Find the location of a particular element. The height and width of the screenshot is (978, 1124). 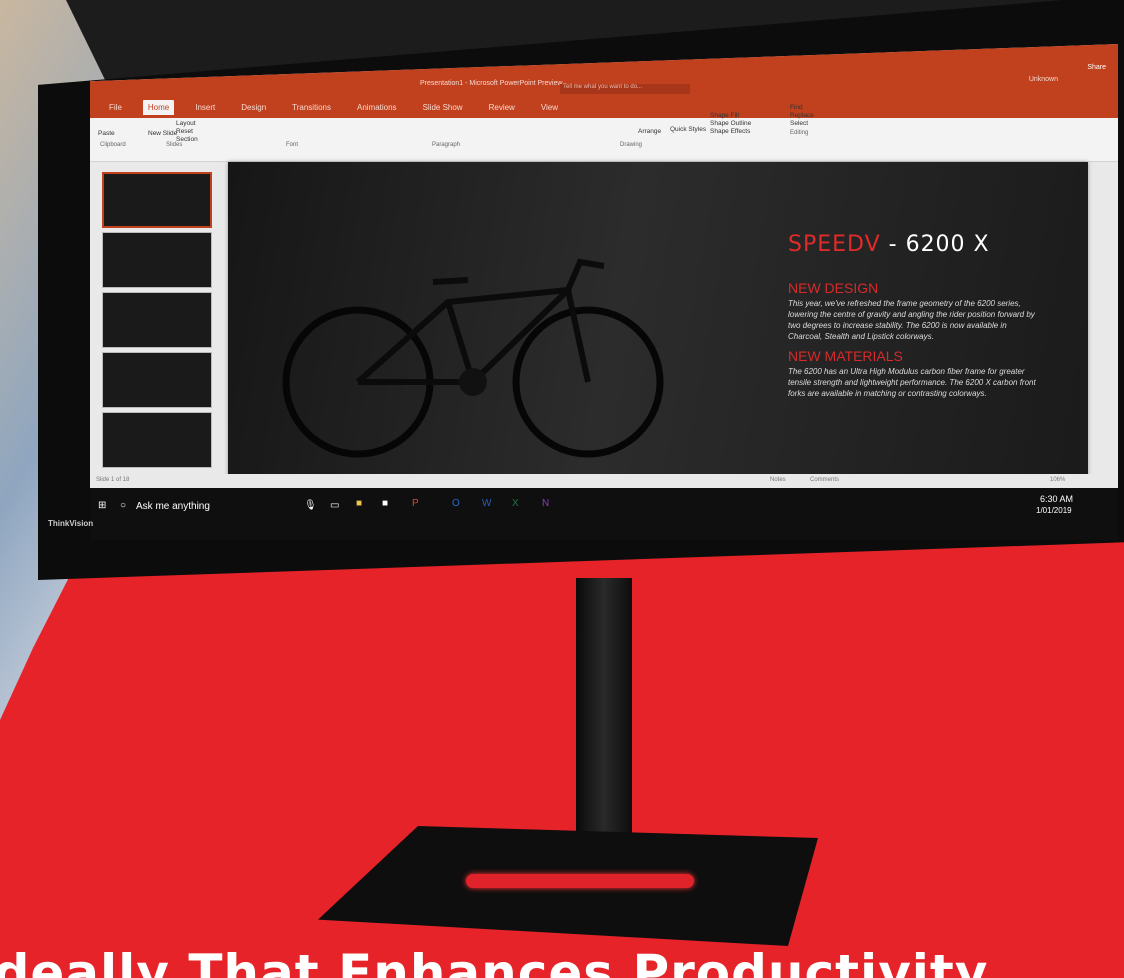

user-name: Unknown is located at coordinates (1043, 79).